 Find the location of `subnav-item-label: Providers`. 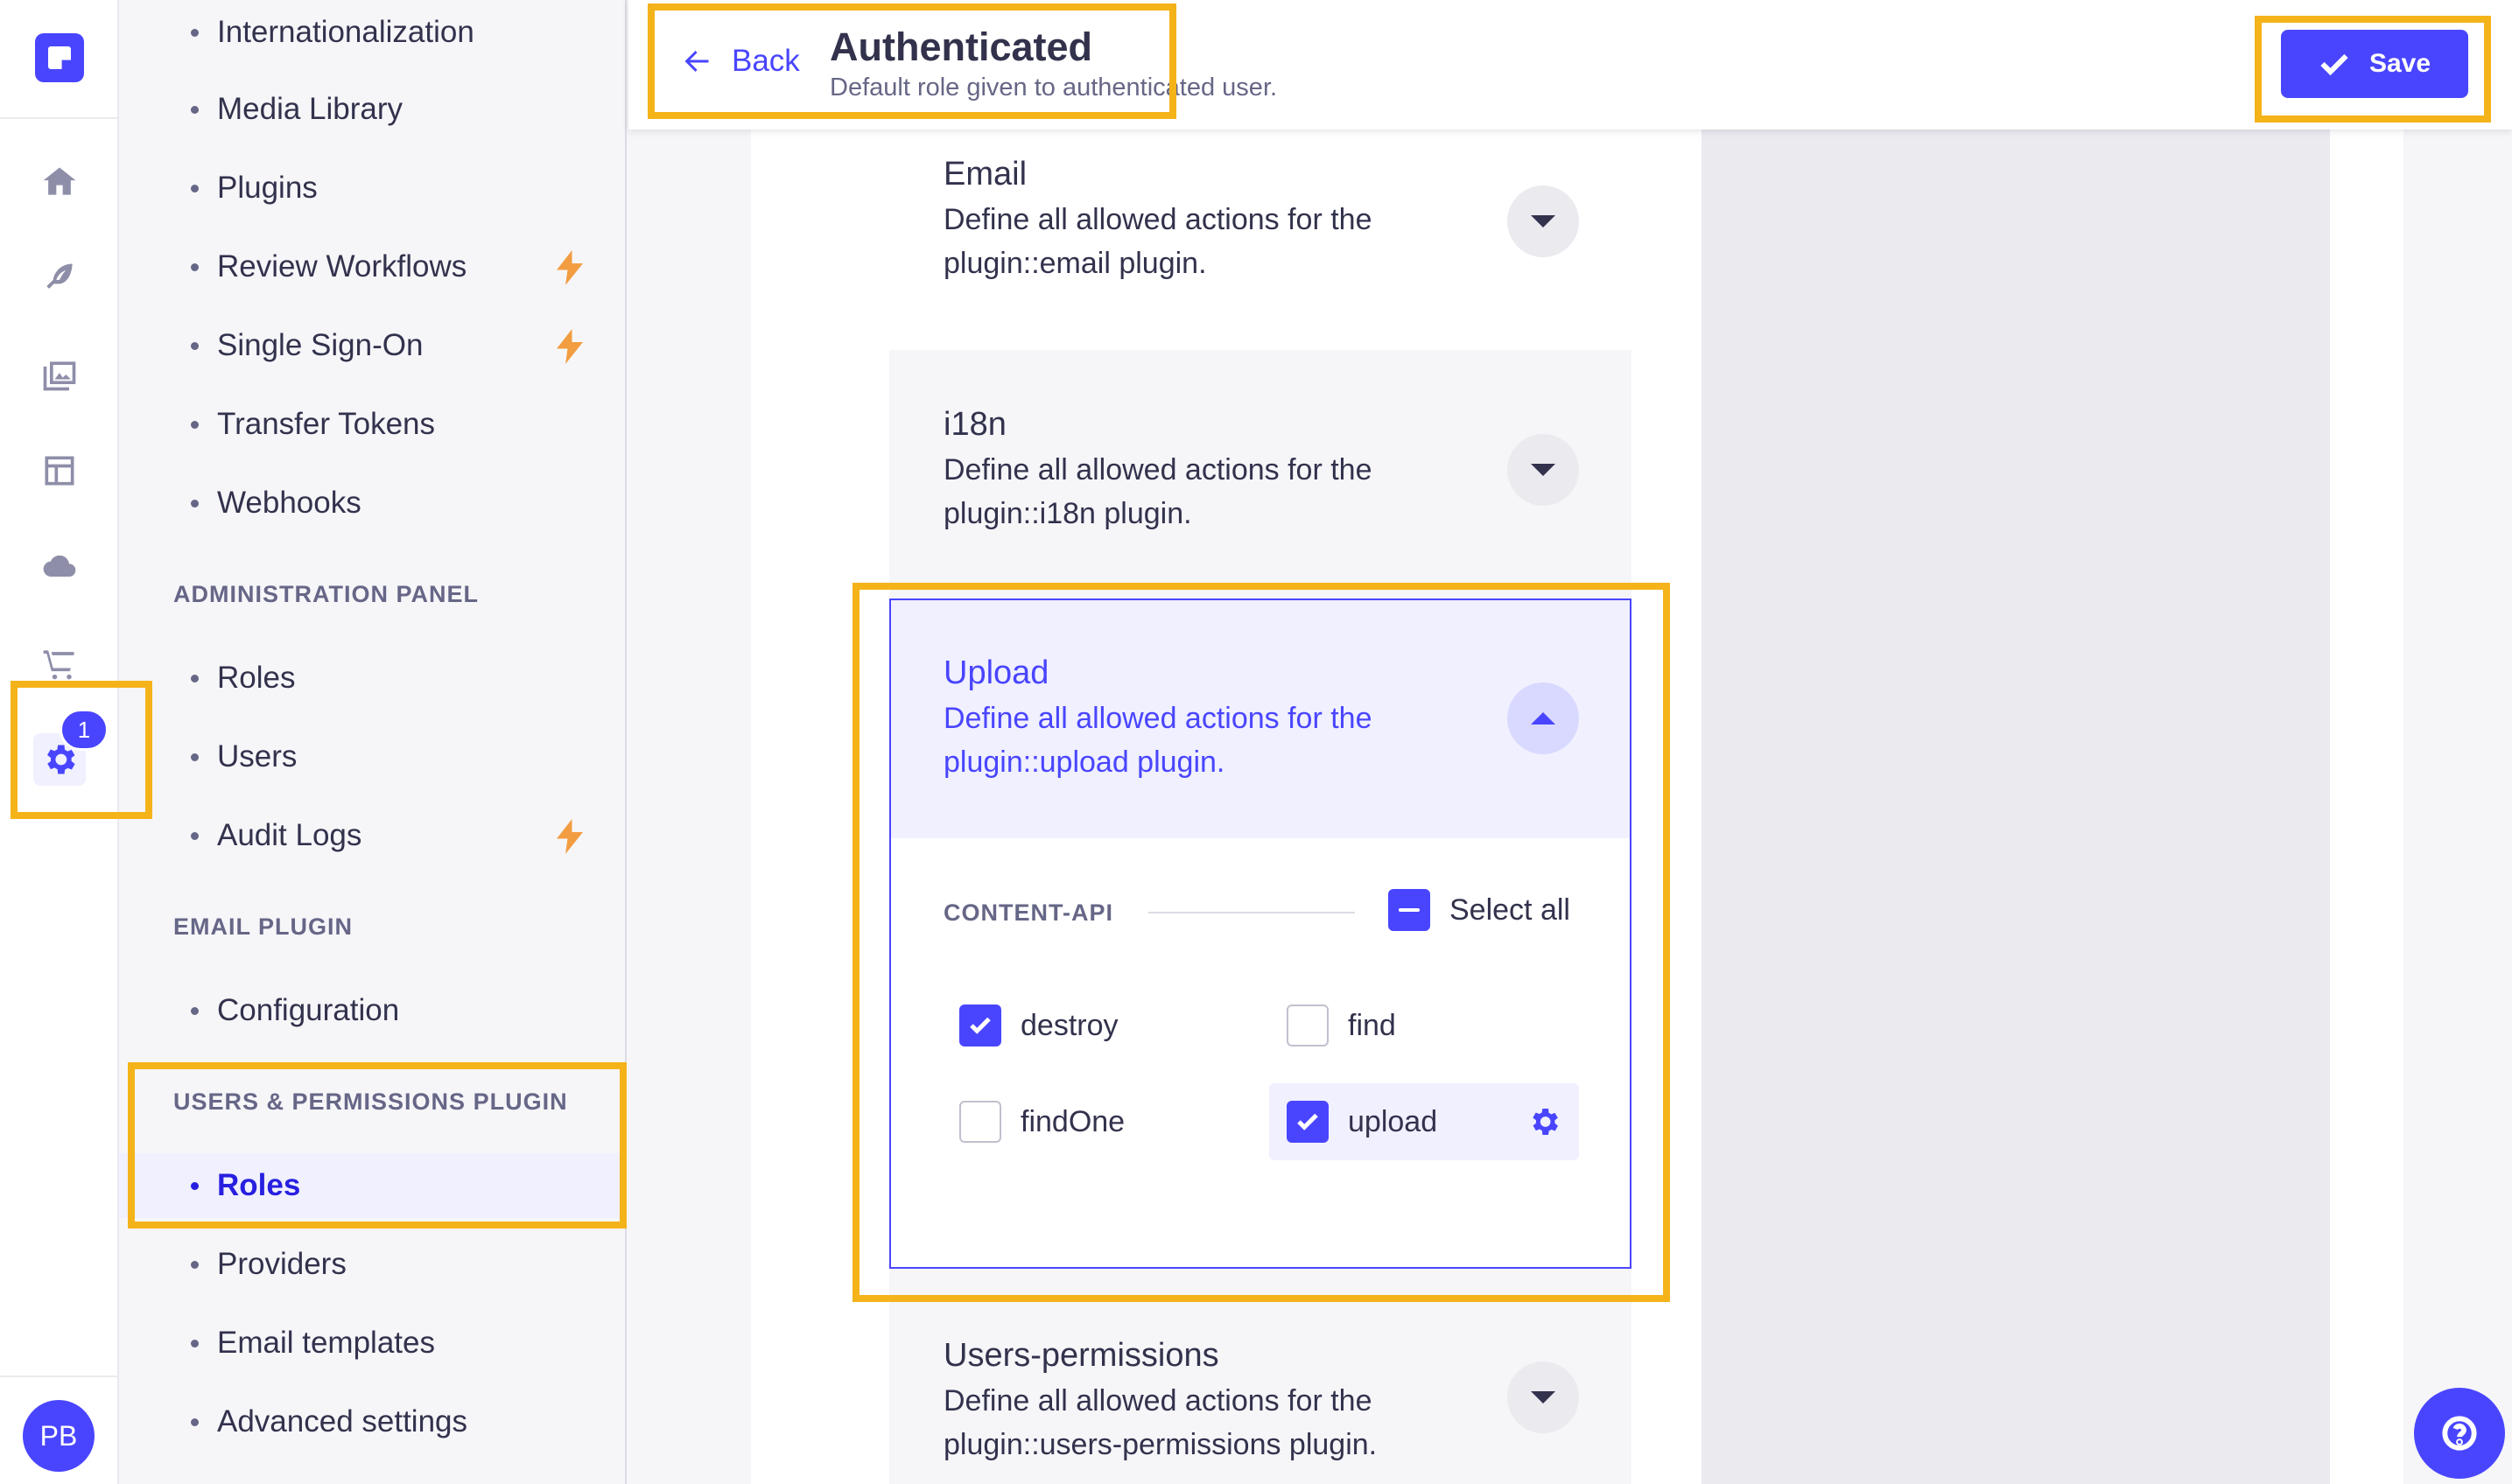

subnav-item-label: Providers is located at coordinates (282, 1264).